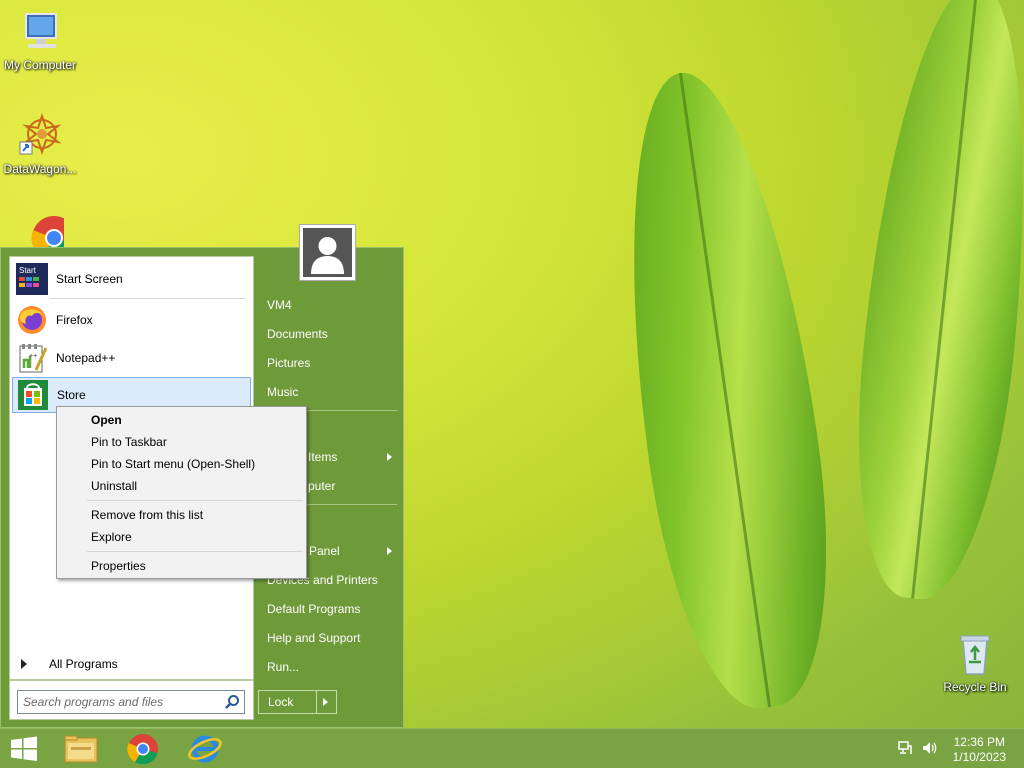  Describe the element at coordinates (131, 279) in the screenshot. I see `program-item-start-screen: Start Start Screen` at that location.